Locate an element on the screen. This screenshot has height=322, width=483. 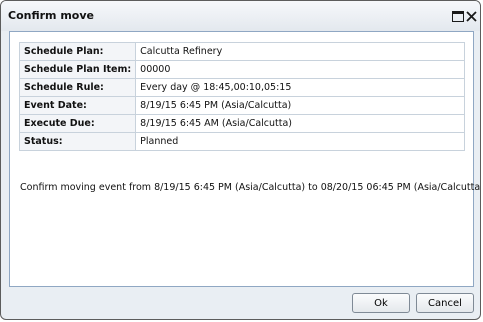
detail-row-schedule-plan: Schedule Plan: Calcutta Refinery is located at coordinates (241, 51).